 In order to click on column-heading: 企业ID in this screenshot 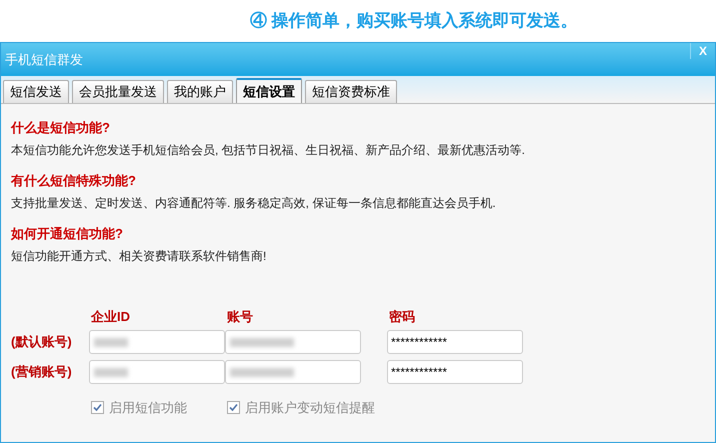, I will do `click(110, 317)`.